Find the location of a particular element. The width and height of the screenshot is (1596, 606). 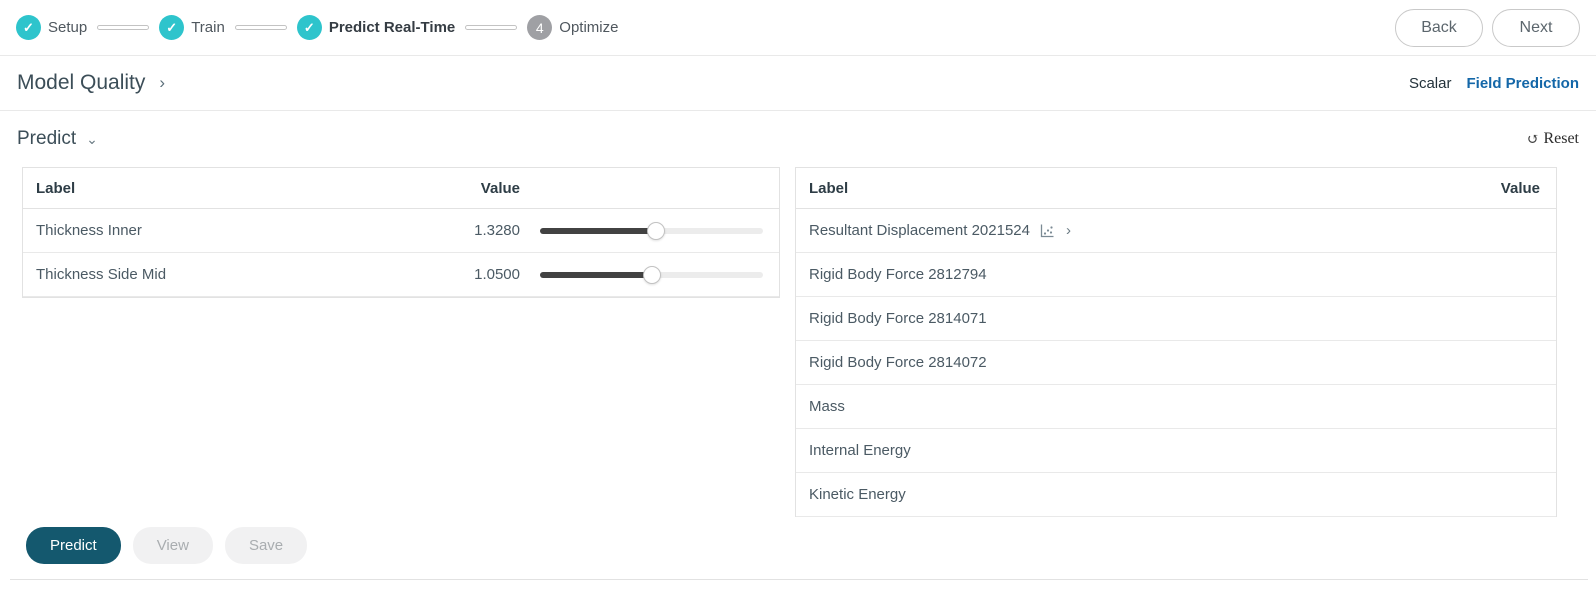

output-label-text: Rigid Body Force 2814071 is located at coordinates (898, 318).